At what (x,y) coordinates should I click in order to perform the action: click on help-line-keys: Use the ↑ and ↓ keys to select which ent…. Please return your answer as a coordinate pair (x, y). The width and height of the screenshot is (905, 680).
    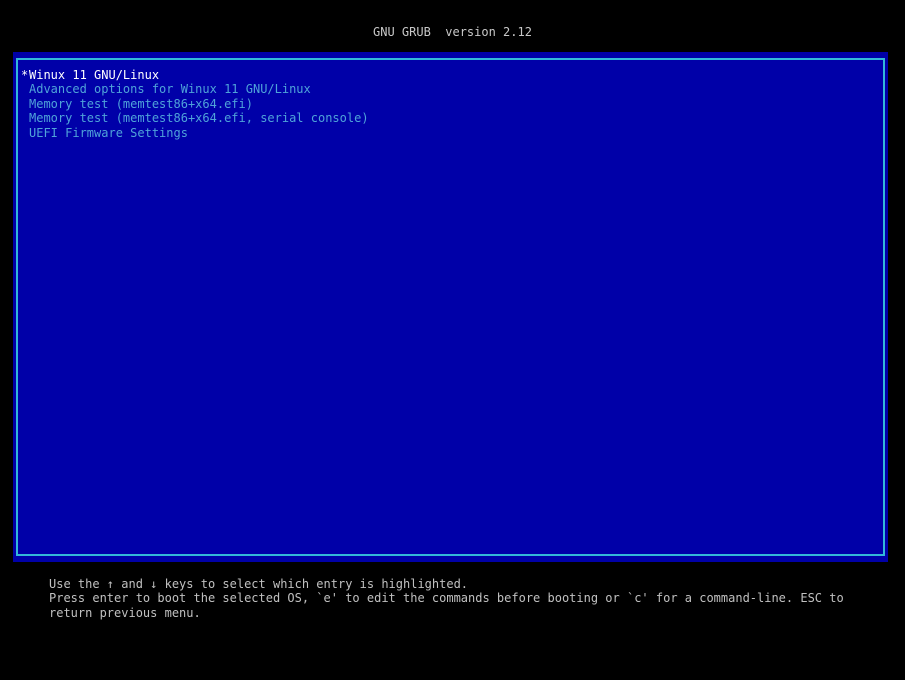
    Looking at the image, I should click on (259, 584).